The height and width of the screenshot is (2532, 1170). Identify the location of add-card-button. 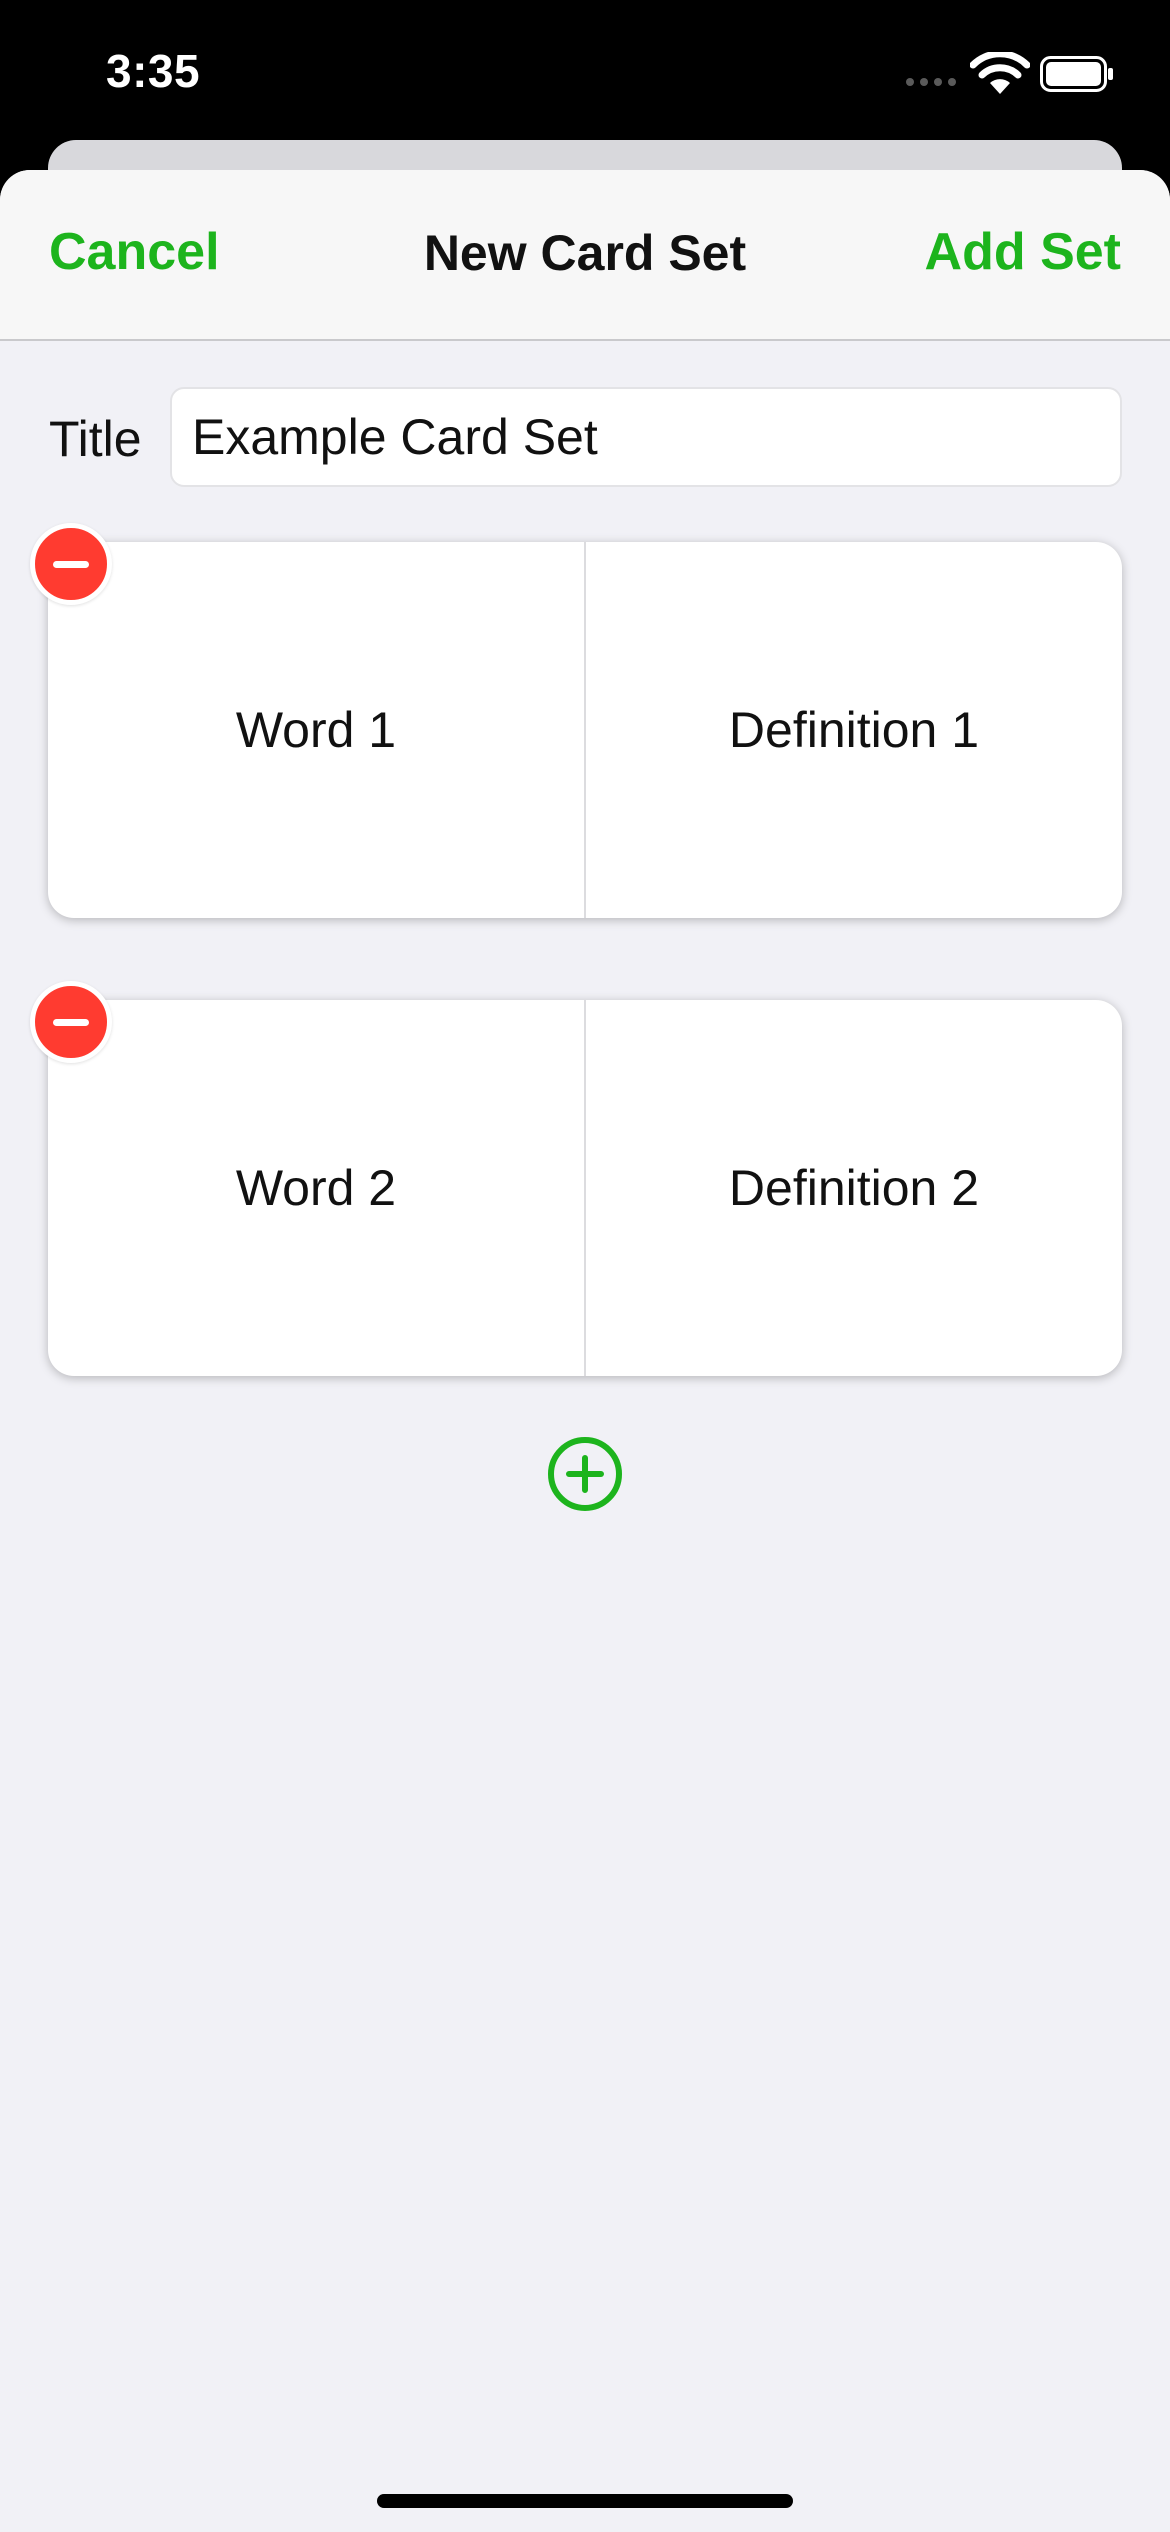
(585, 1474).